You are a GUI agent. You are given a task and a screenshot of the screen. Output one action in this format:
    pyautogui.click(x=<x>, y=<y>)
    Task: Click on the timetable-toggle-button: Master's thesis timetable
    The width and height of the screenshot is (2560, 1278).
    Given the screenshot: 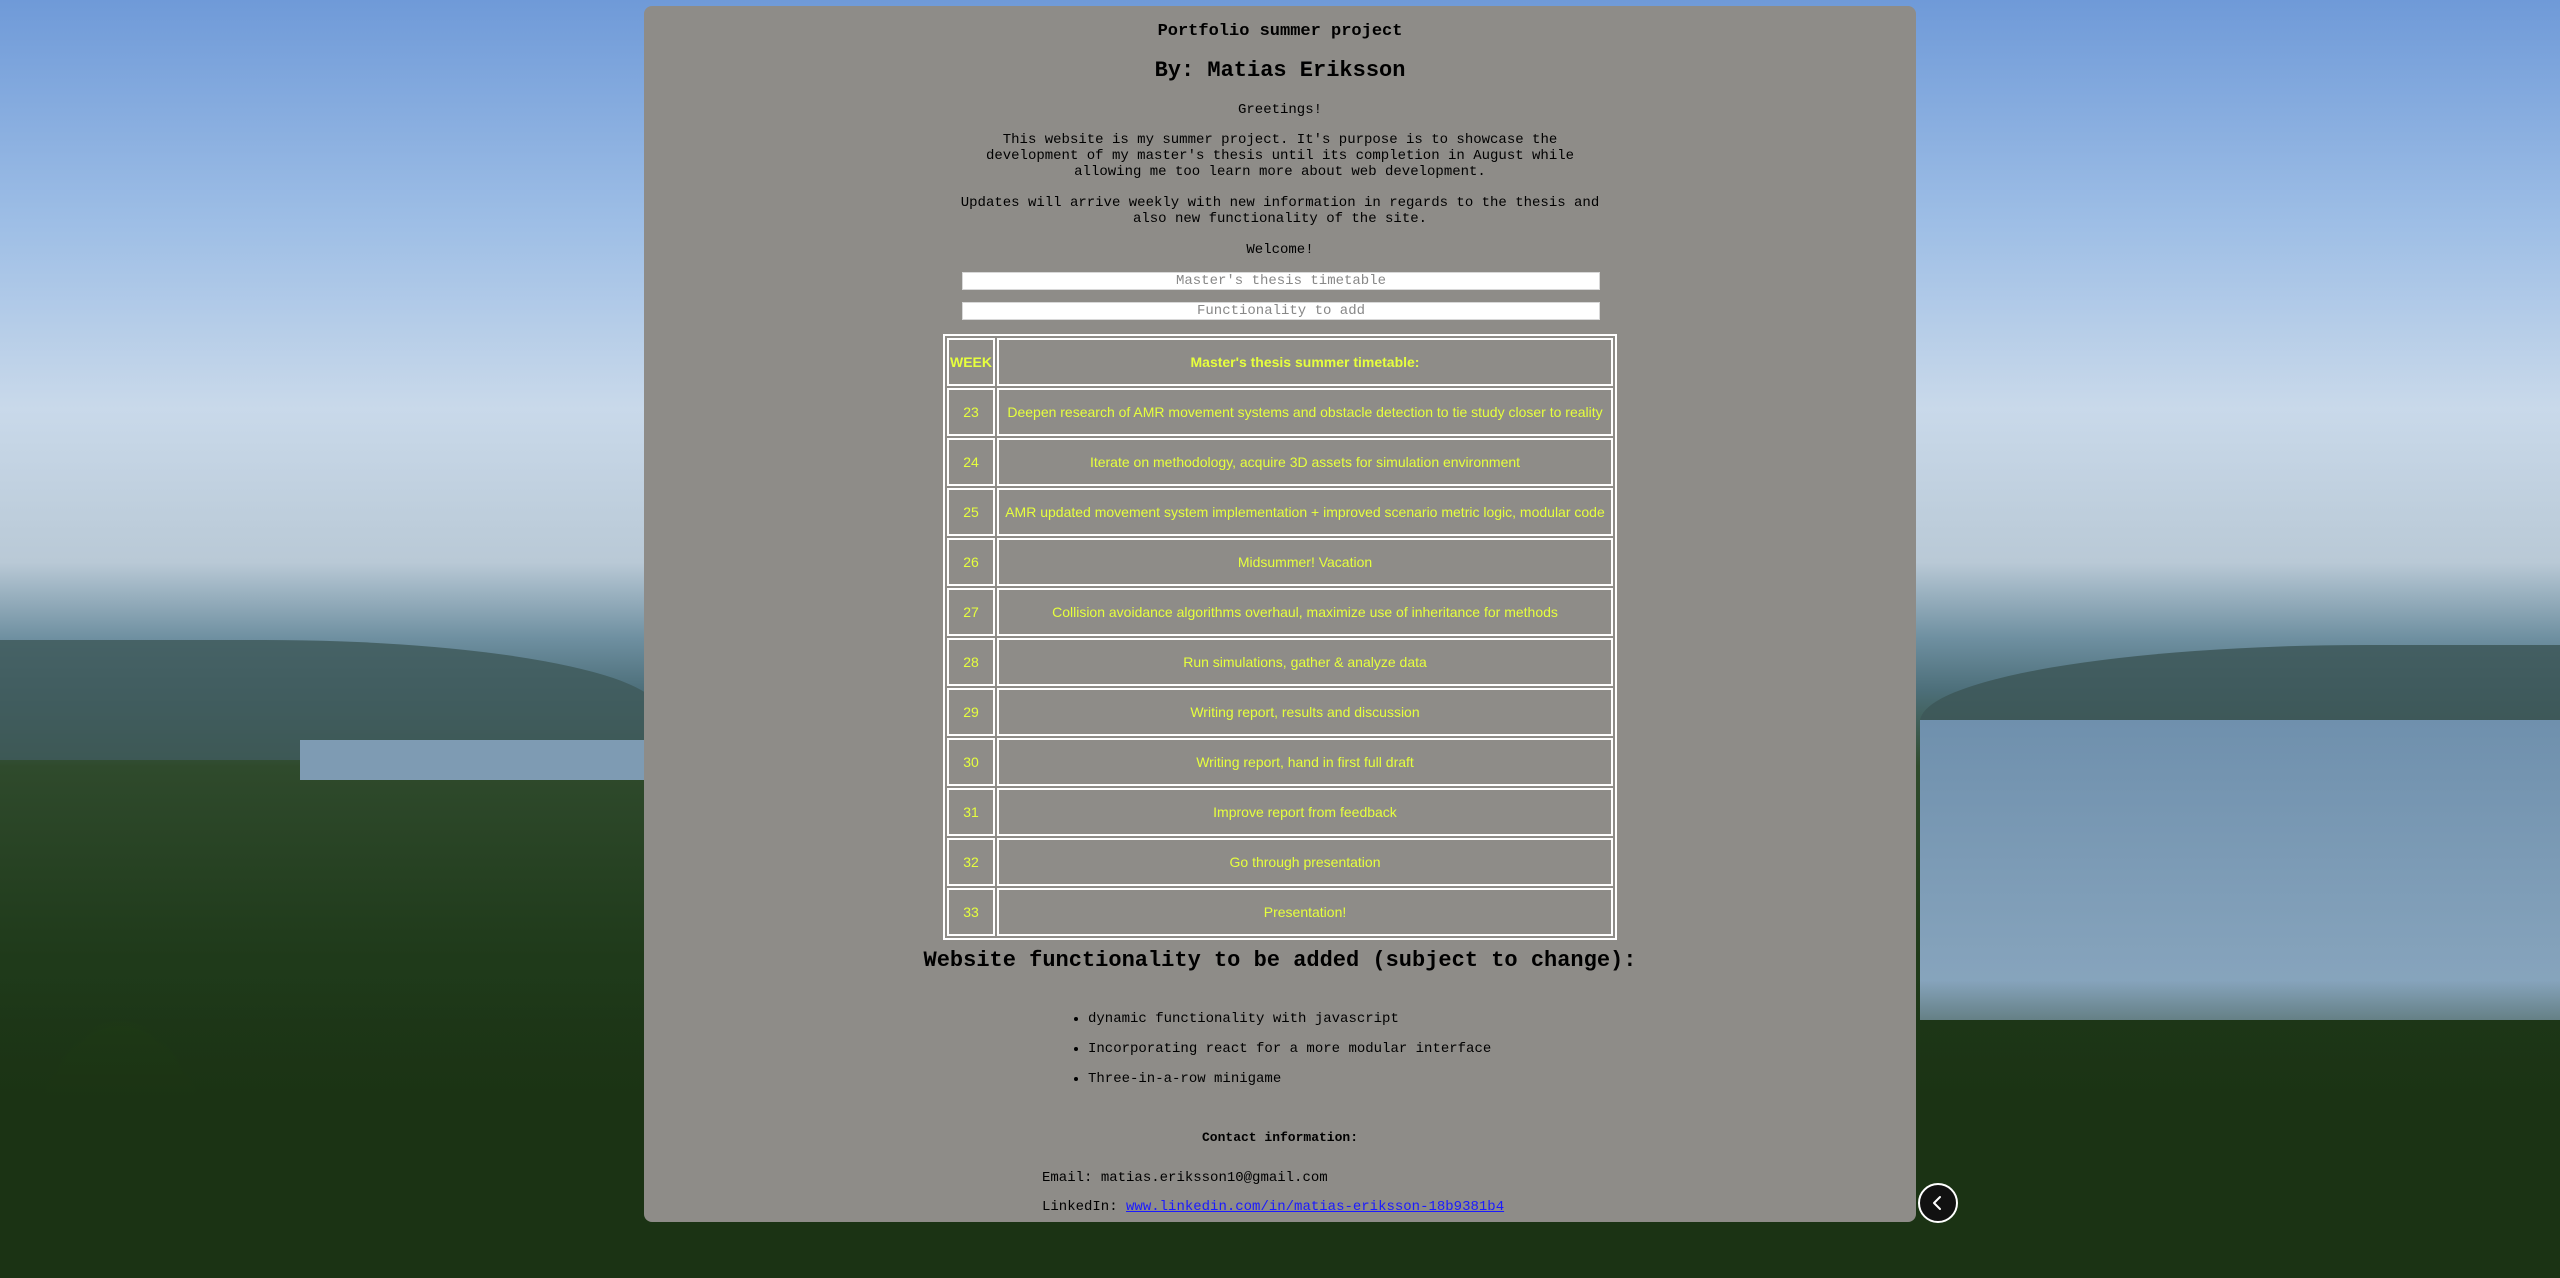 What is the action you would take?
    pyautogui.click(x=1281, y=281)
    